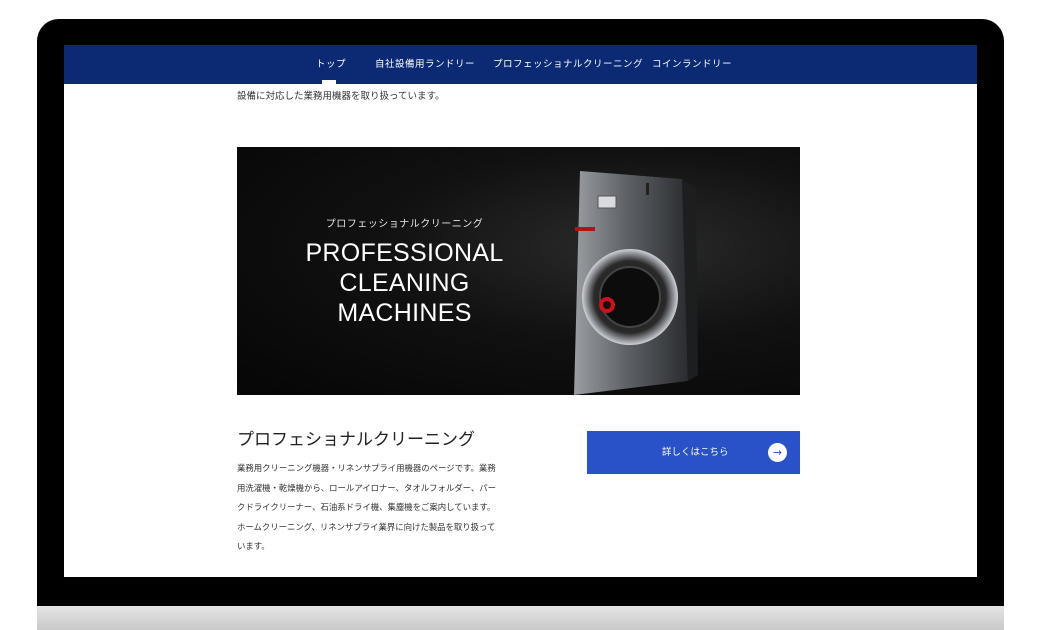 The width and height of the screenshot is (1040, 630). I want to click on intro-text: 設備に対応した業務用機器を取り扱っています。, so click(341, 96).